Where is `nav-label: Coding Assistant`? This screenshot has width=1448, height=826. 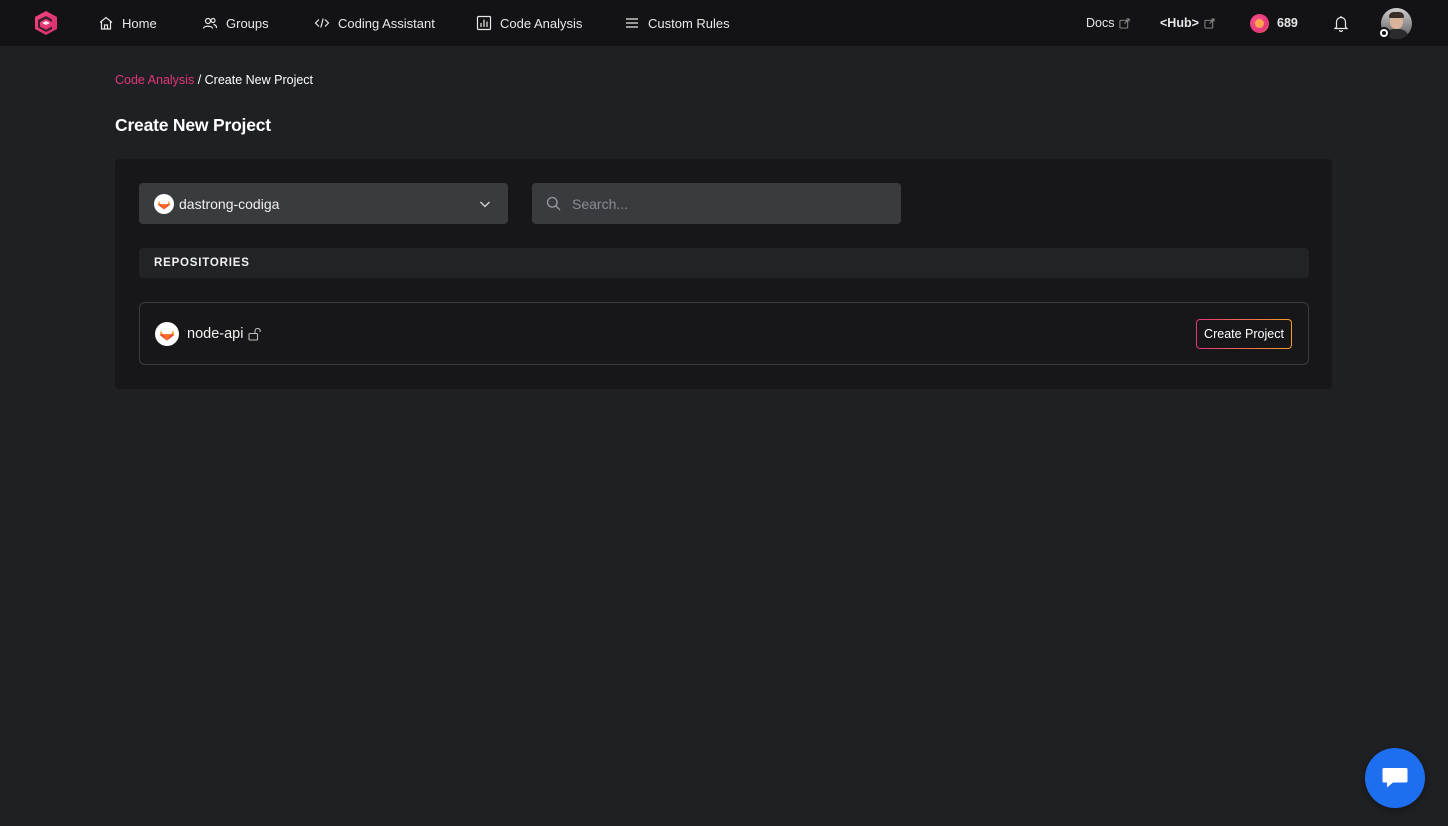 nav-label: Coding Assistant is located at coordinates (386, 23).